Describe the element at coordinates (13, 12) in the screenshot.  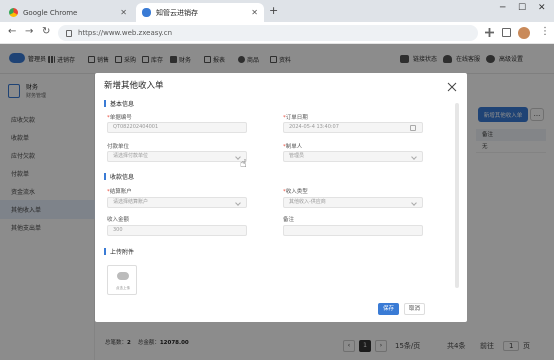
I see `chrome-icon` at that location.